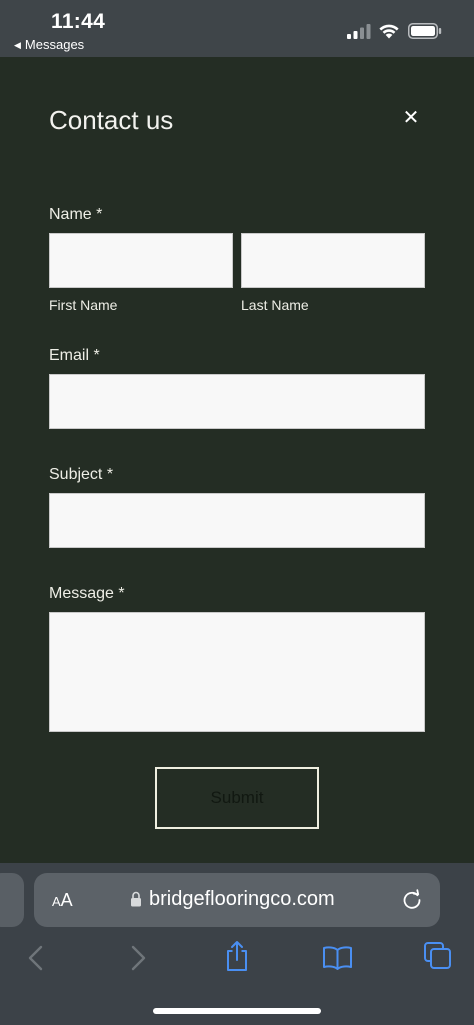 Image resolution: width=474 pixels, height=1025 pixels. What do you see at coordinates (337, 957) in the screenshot?
I see `book-icon` at bounding box center [337, 957].